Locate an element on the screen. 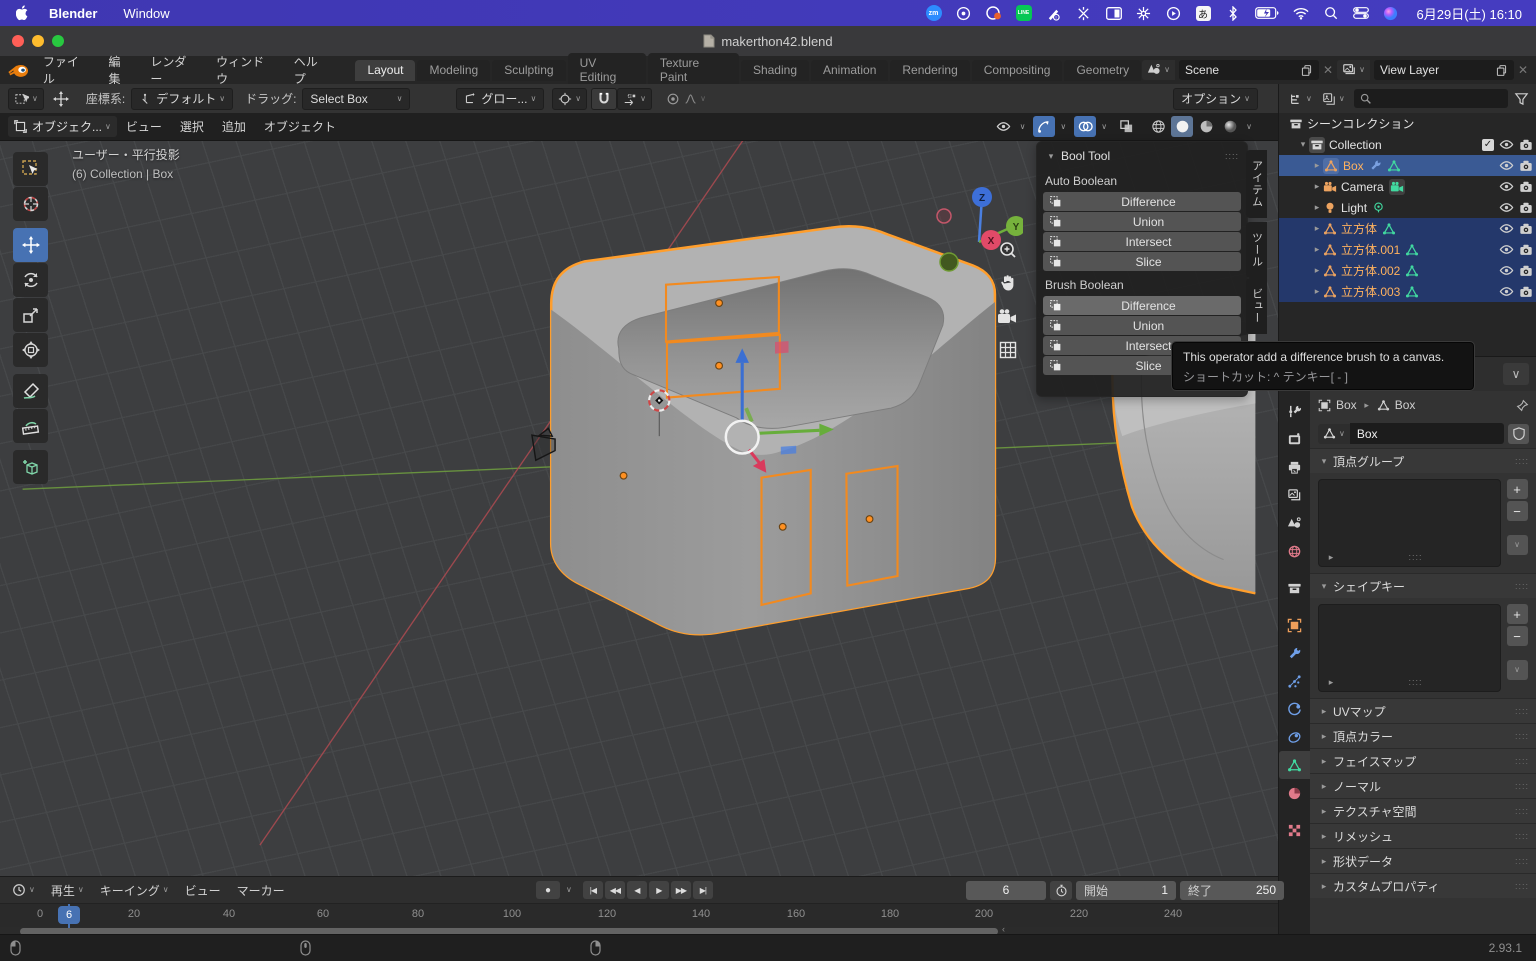 The width and height of the screenshot is (1536, 961). light-data-icon is located at coordinates (1378, 207).